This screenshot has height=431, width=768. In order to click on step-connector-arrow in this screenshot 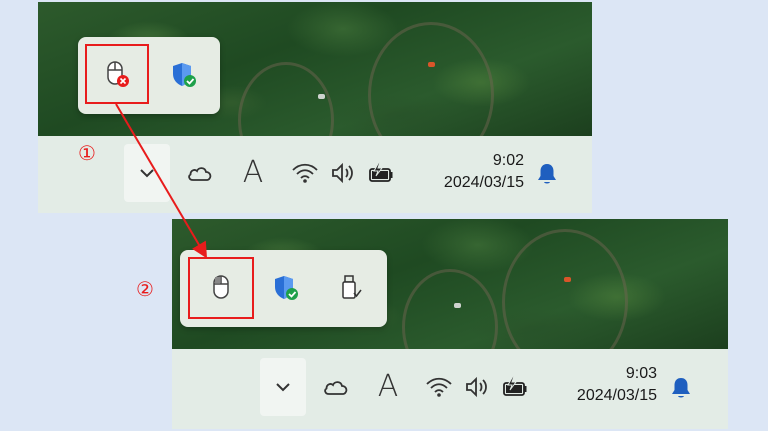, I will do `click(161, 181)`.